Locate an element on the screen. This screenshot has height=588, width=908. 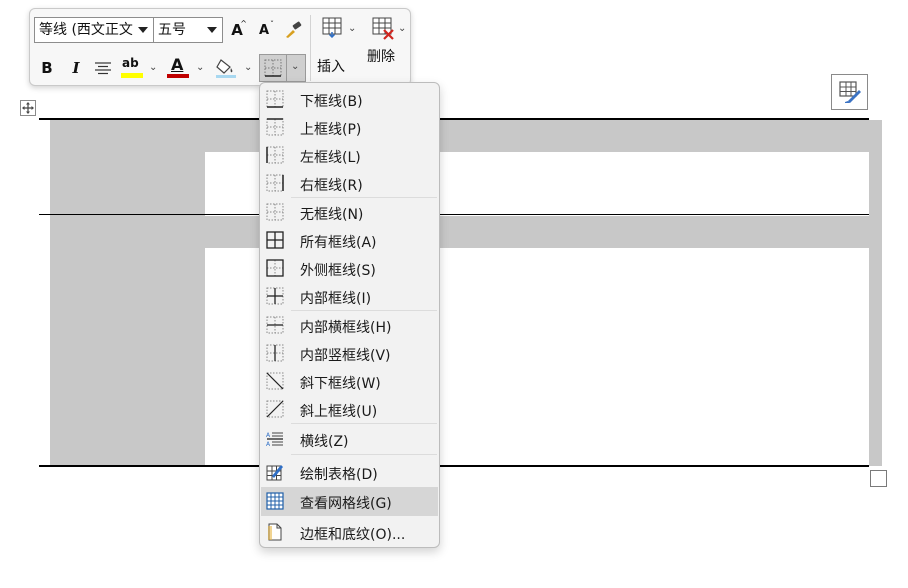
highlight-button: ab is located at coordinates (132, 68).